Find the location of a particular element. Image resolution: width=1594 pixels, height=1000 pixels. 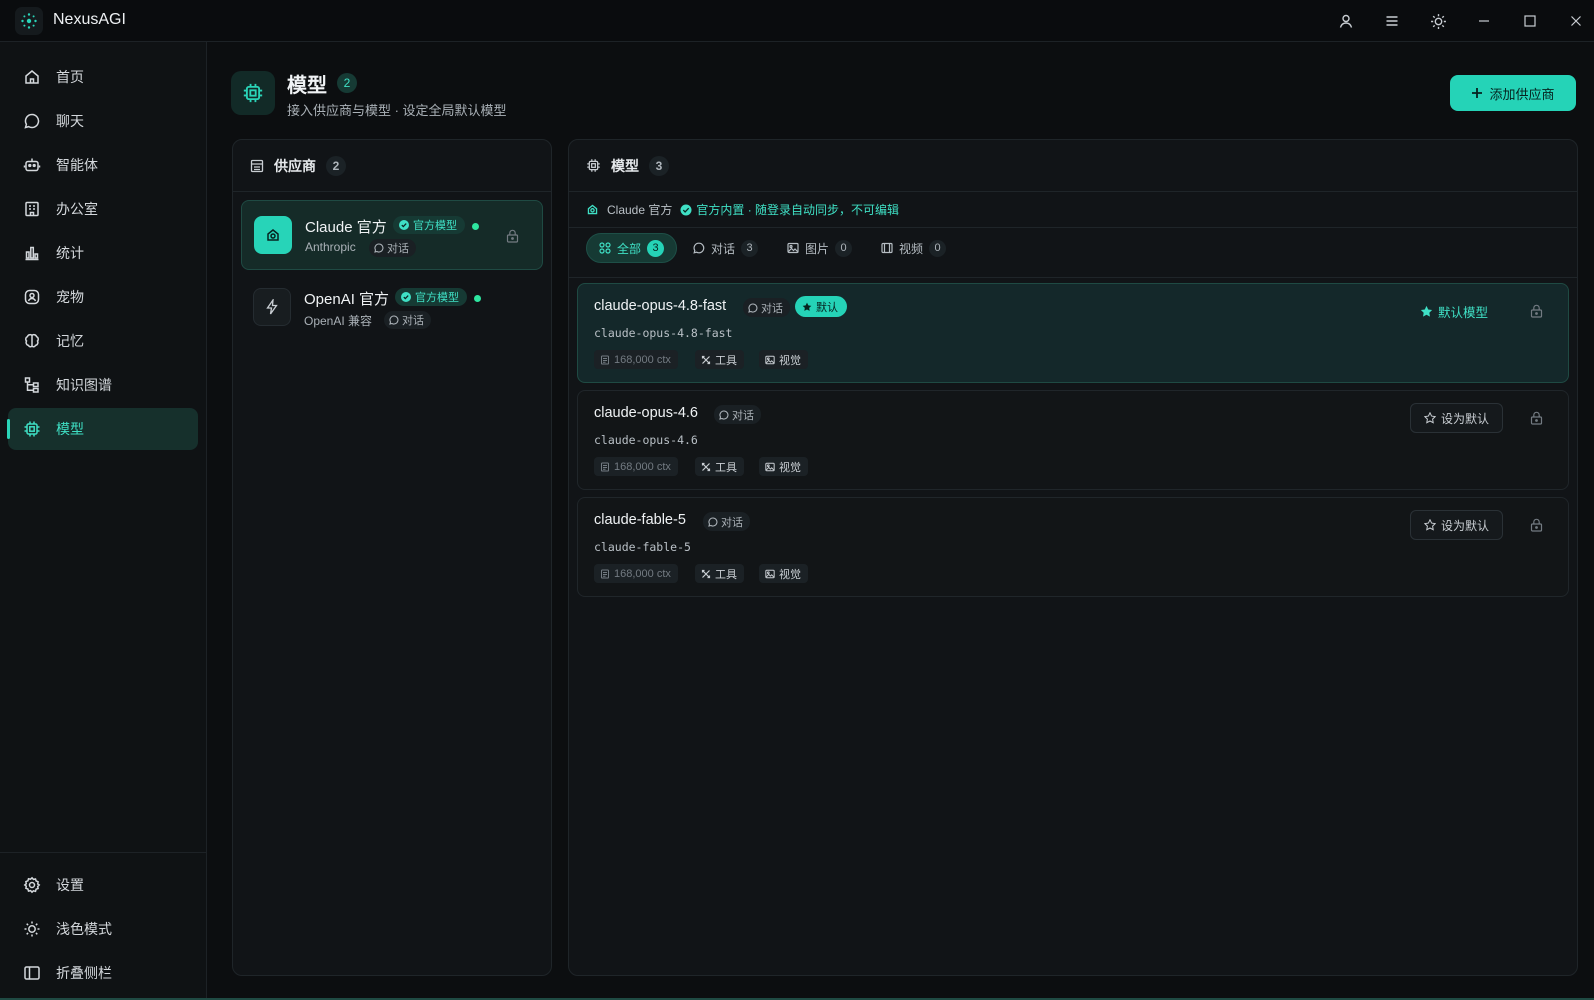

model-name: claude-opus-4.8-fast is located at coordinates (660, 306).